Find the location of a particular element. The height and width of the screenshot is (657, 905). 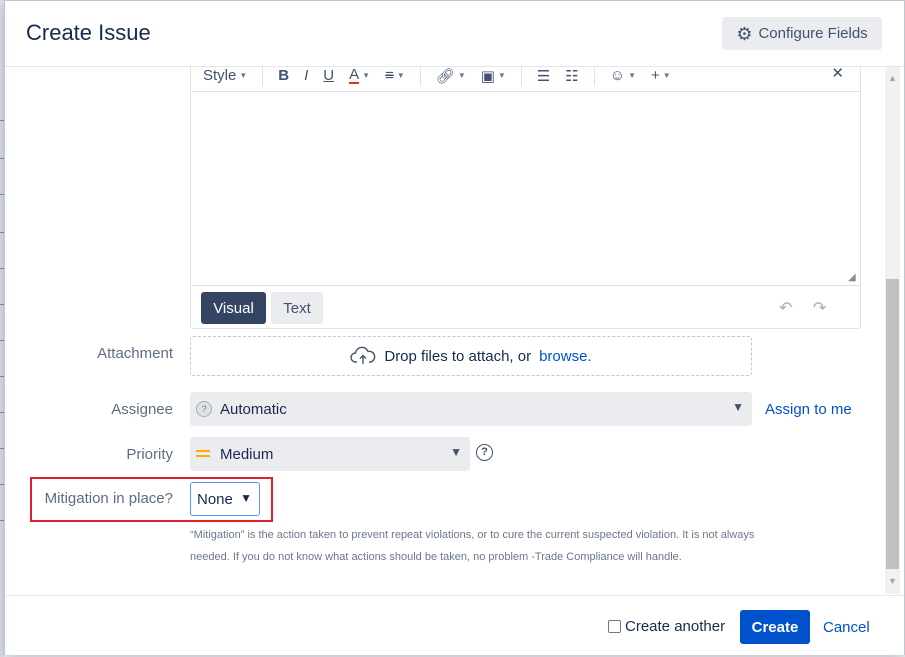

tab-text: Text is located at coordinates (297, 308).